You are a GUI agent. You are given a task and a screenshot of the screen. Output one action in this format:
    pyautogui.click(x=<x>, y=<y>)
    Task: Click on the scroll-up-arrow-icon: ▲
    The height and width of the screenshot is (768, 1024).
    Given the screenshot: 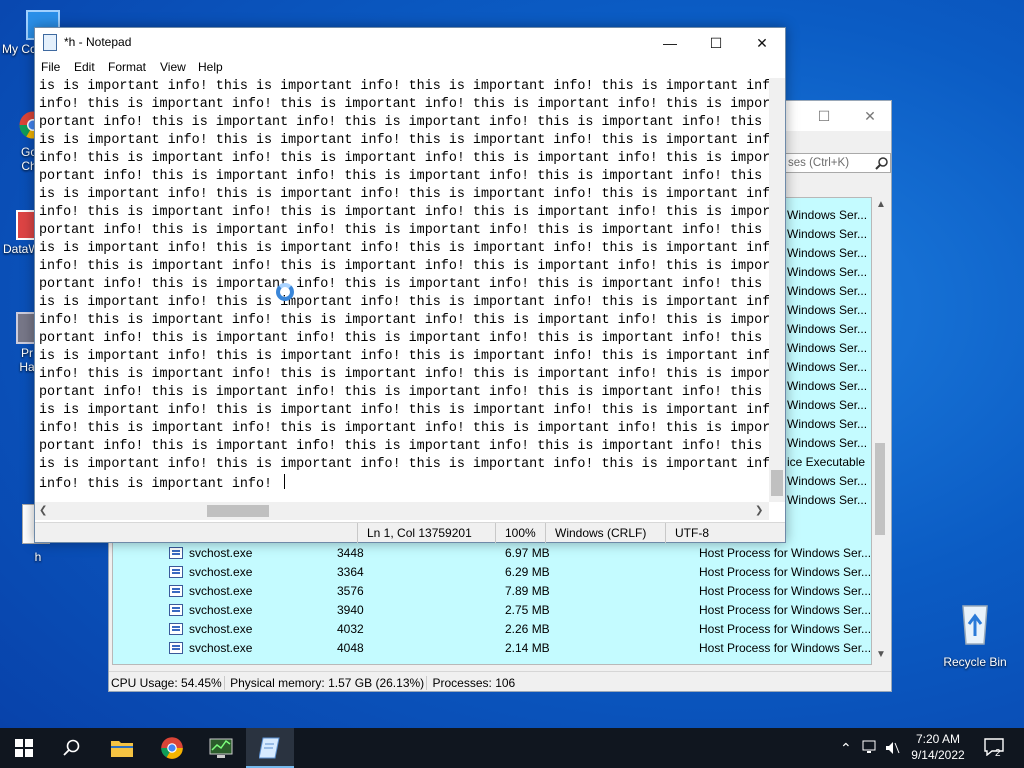 What is the action you would take?
    pyautogui.click(x=881, y=204)
    